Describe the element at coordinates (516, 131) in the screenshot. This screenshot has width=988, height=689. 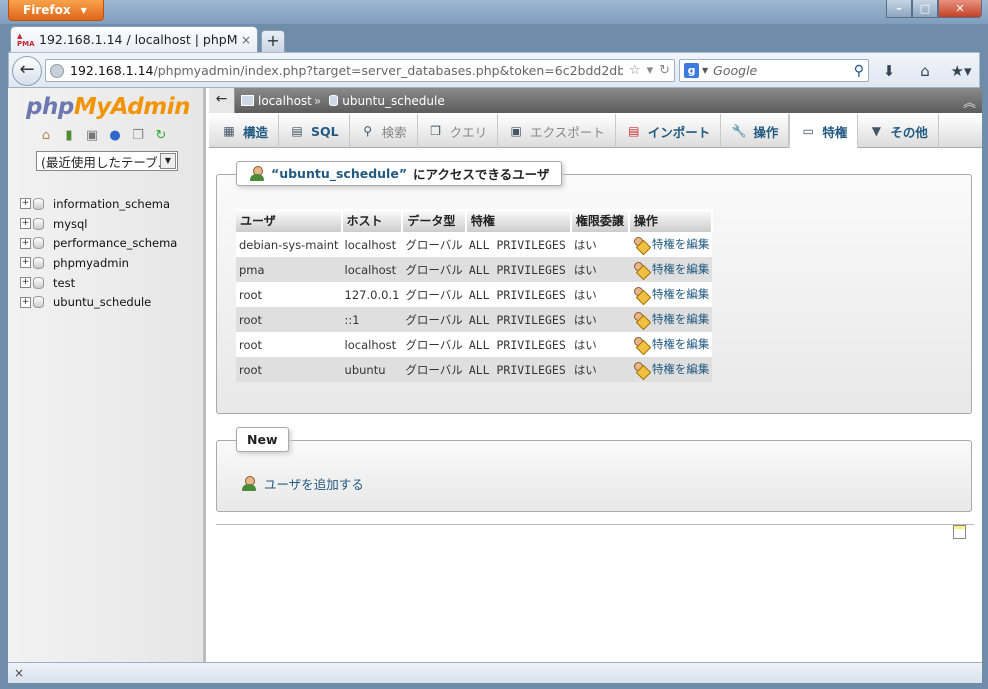
I see `export-icon: ▣` at that location.